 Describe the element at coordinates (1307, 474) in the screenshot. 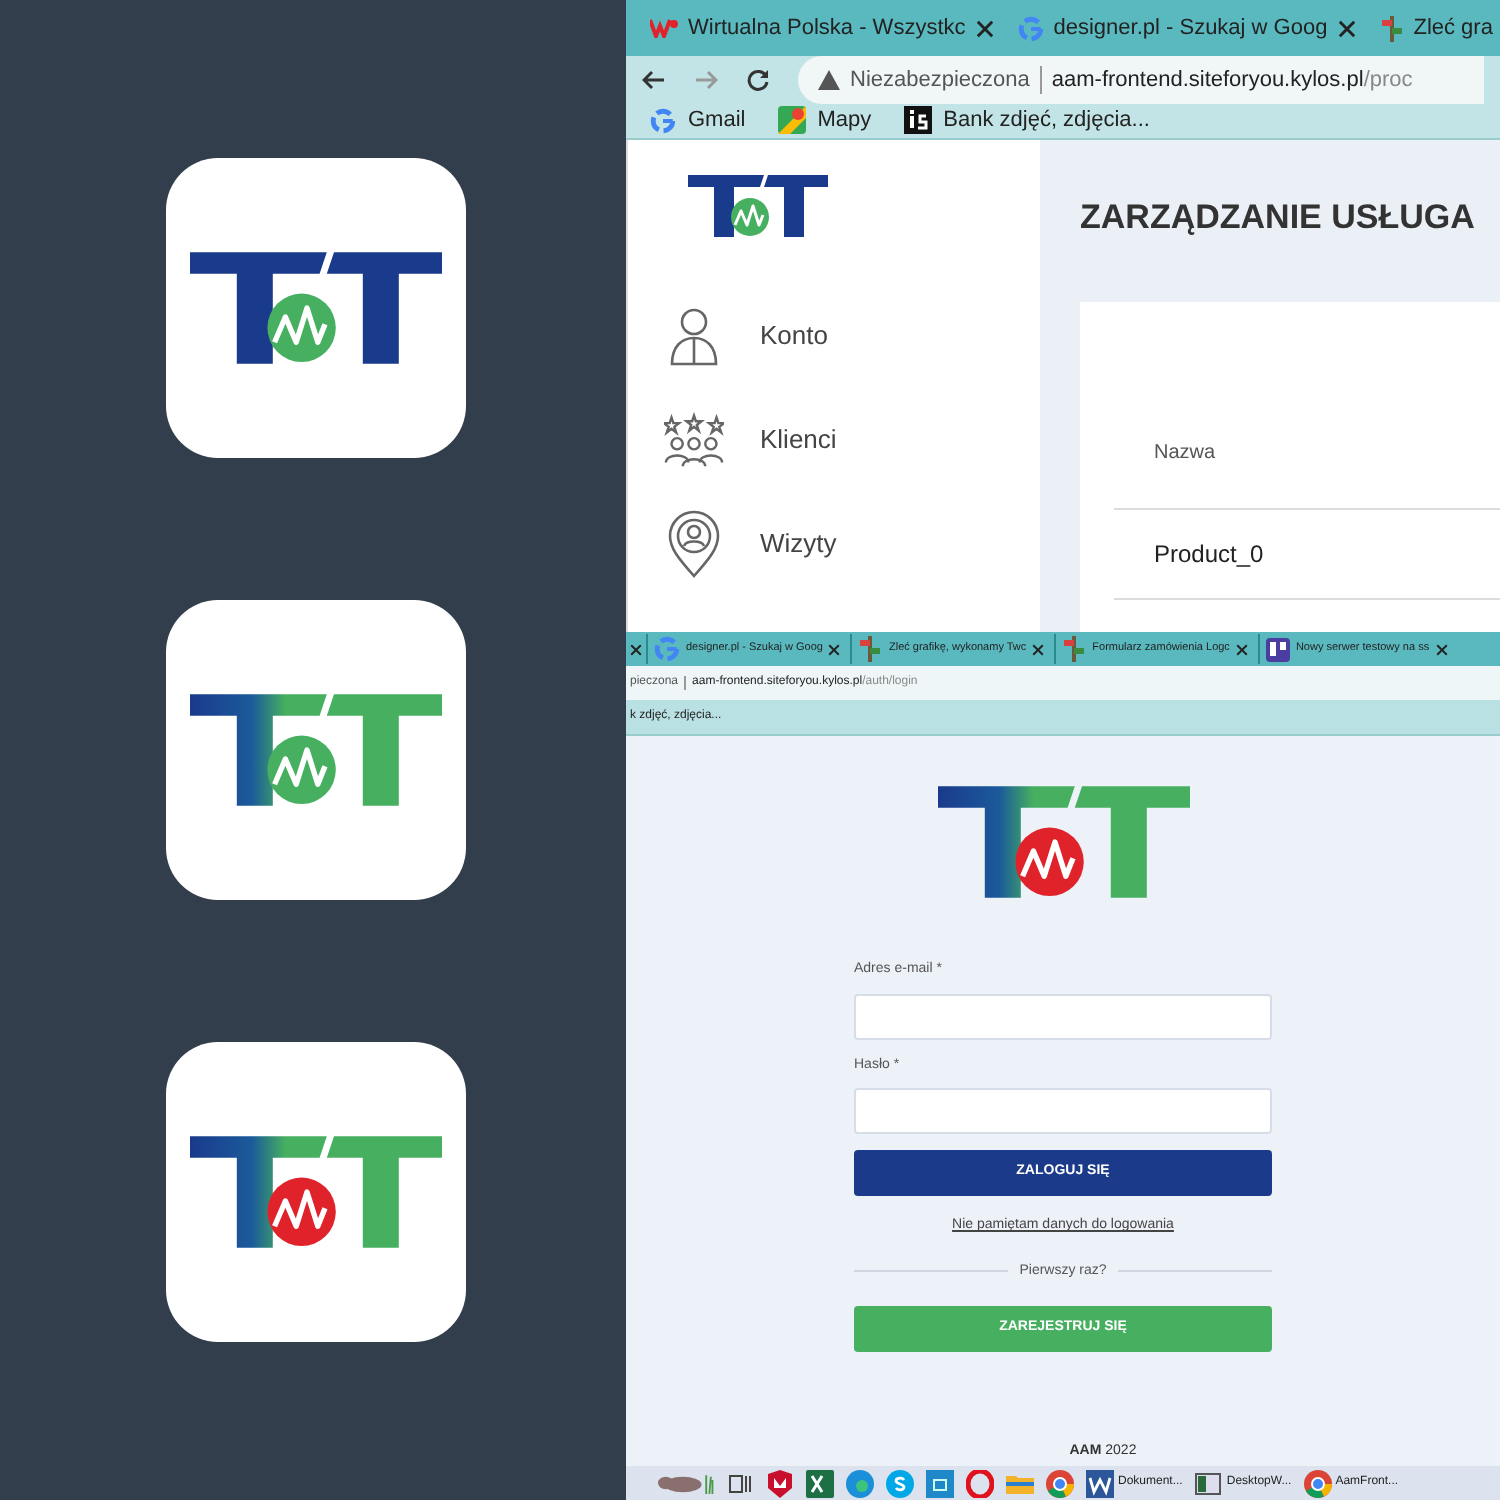

I see `column-header: Nazwa` at that location.